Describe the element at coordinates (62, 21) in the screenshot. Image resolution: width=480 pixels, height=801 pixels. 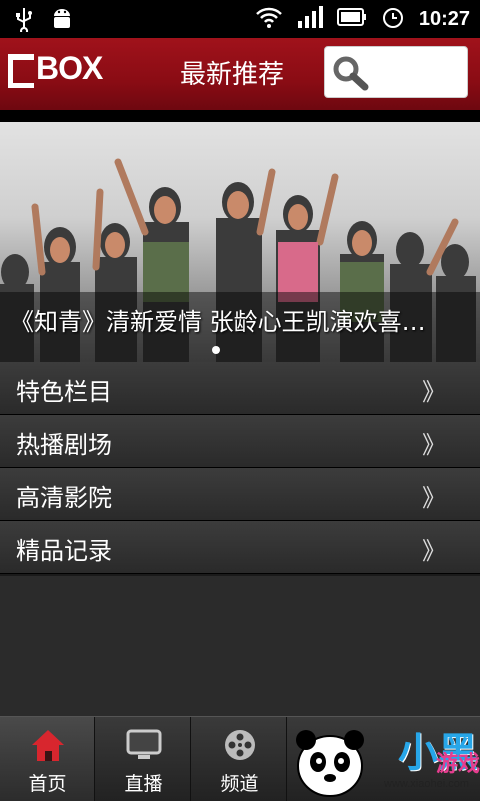
I see `android-debug-icon` at that location.